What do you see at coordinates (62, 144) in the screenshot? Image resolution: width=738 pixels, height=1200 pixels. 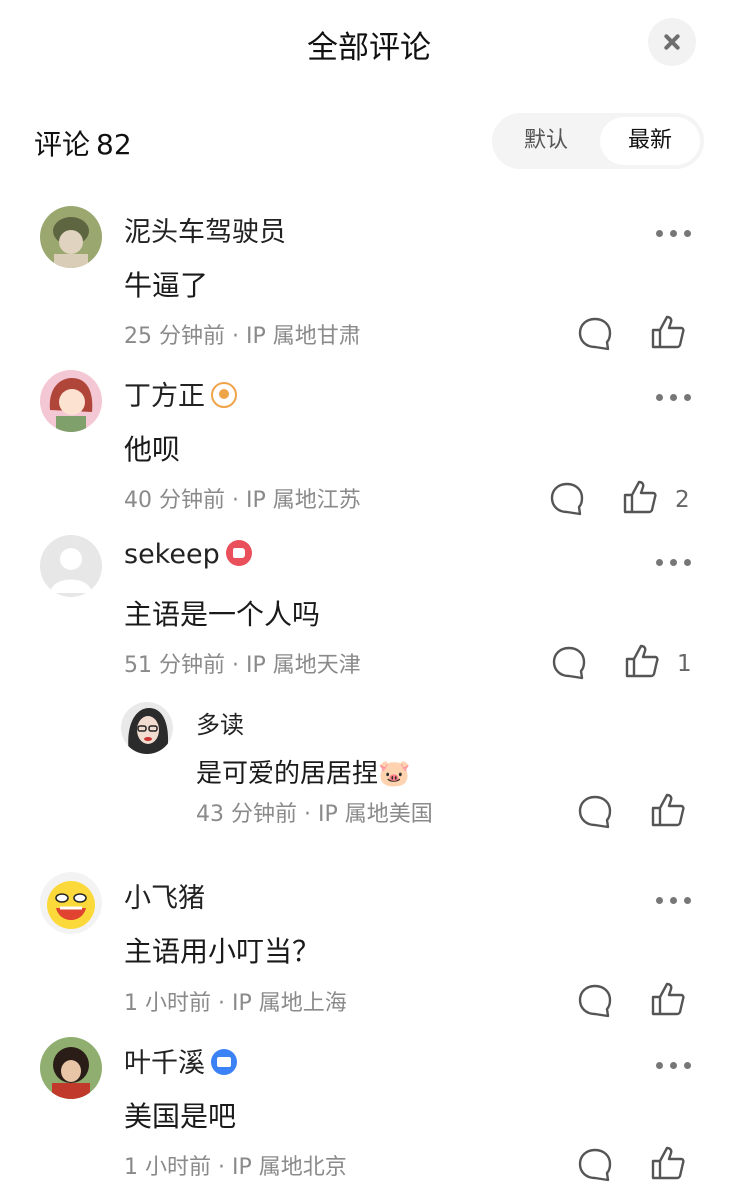 I see `comment-count-label: 评论` at bounding box center [62, 144].